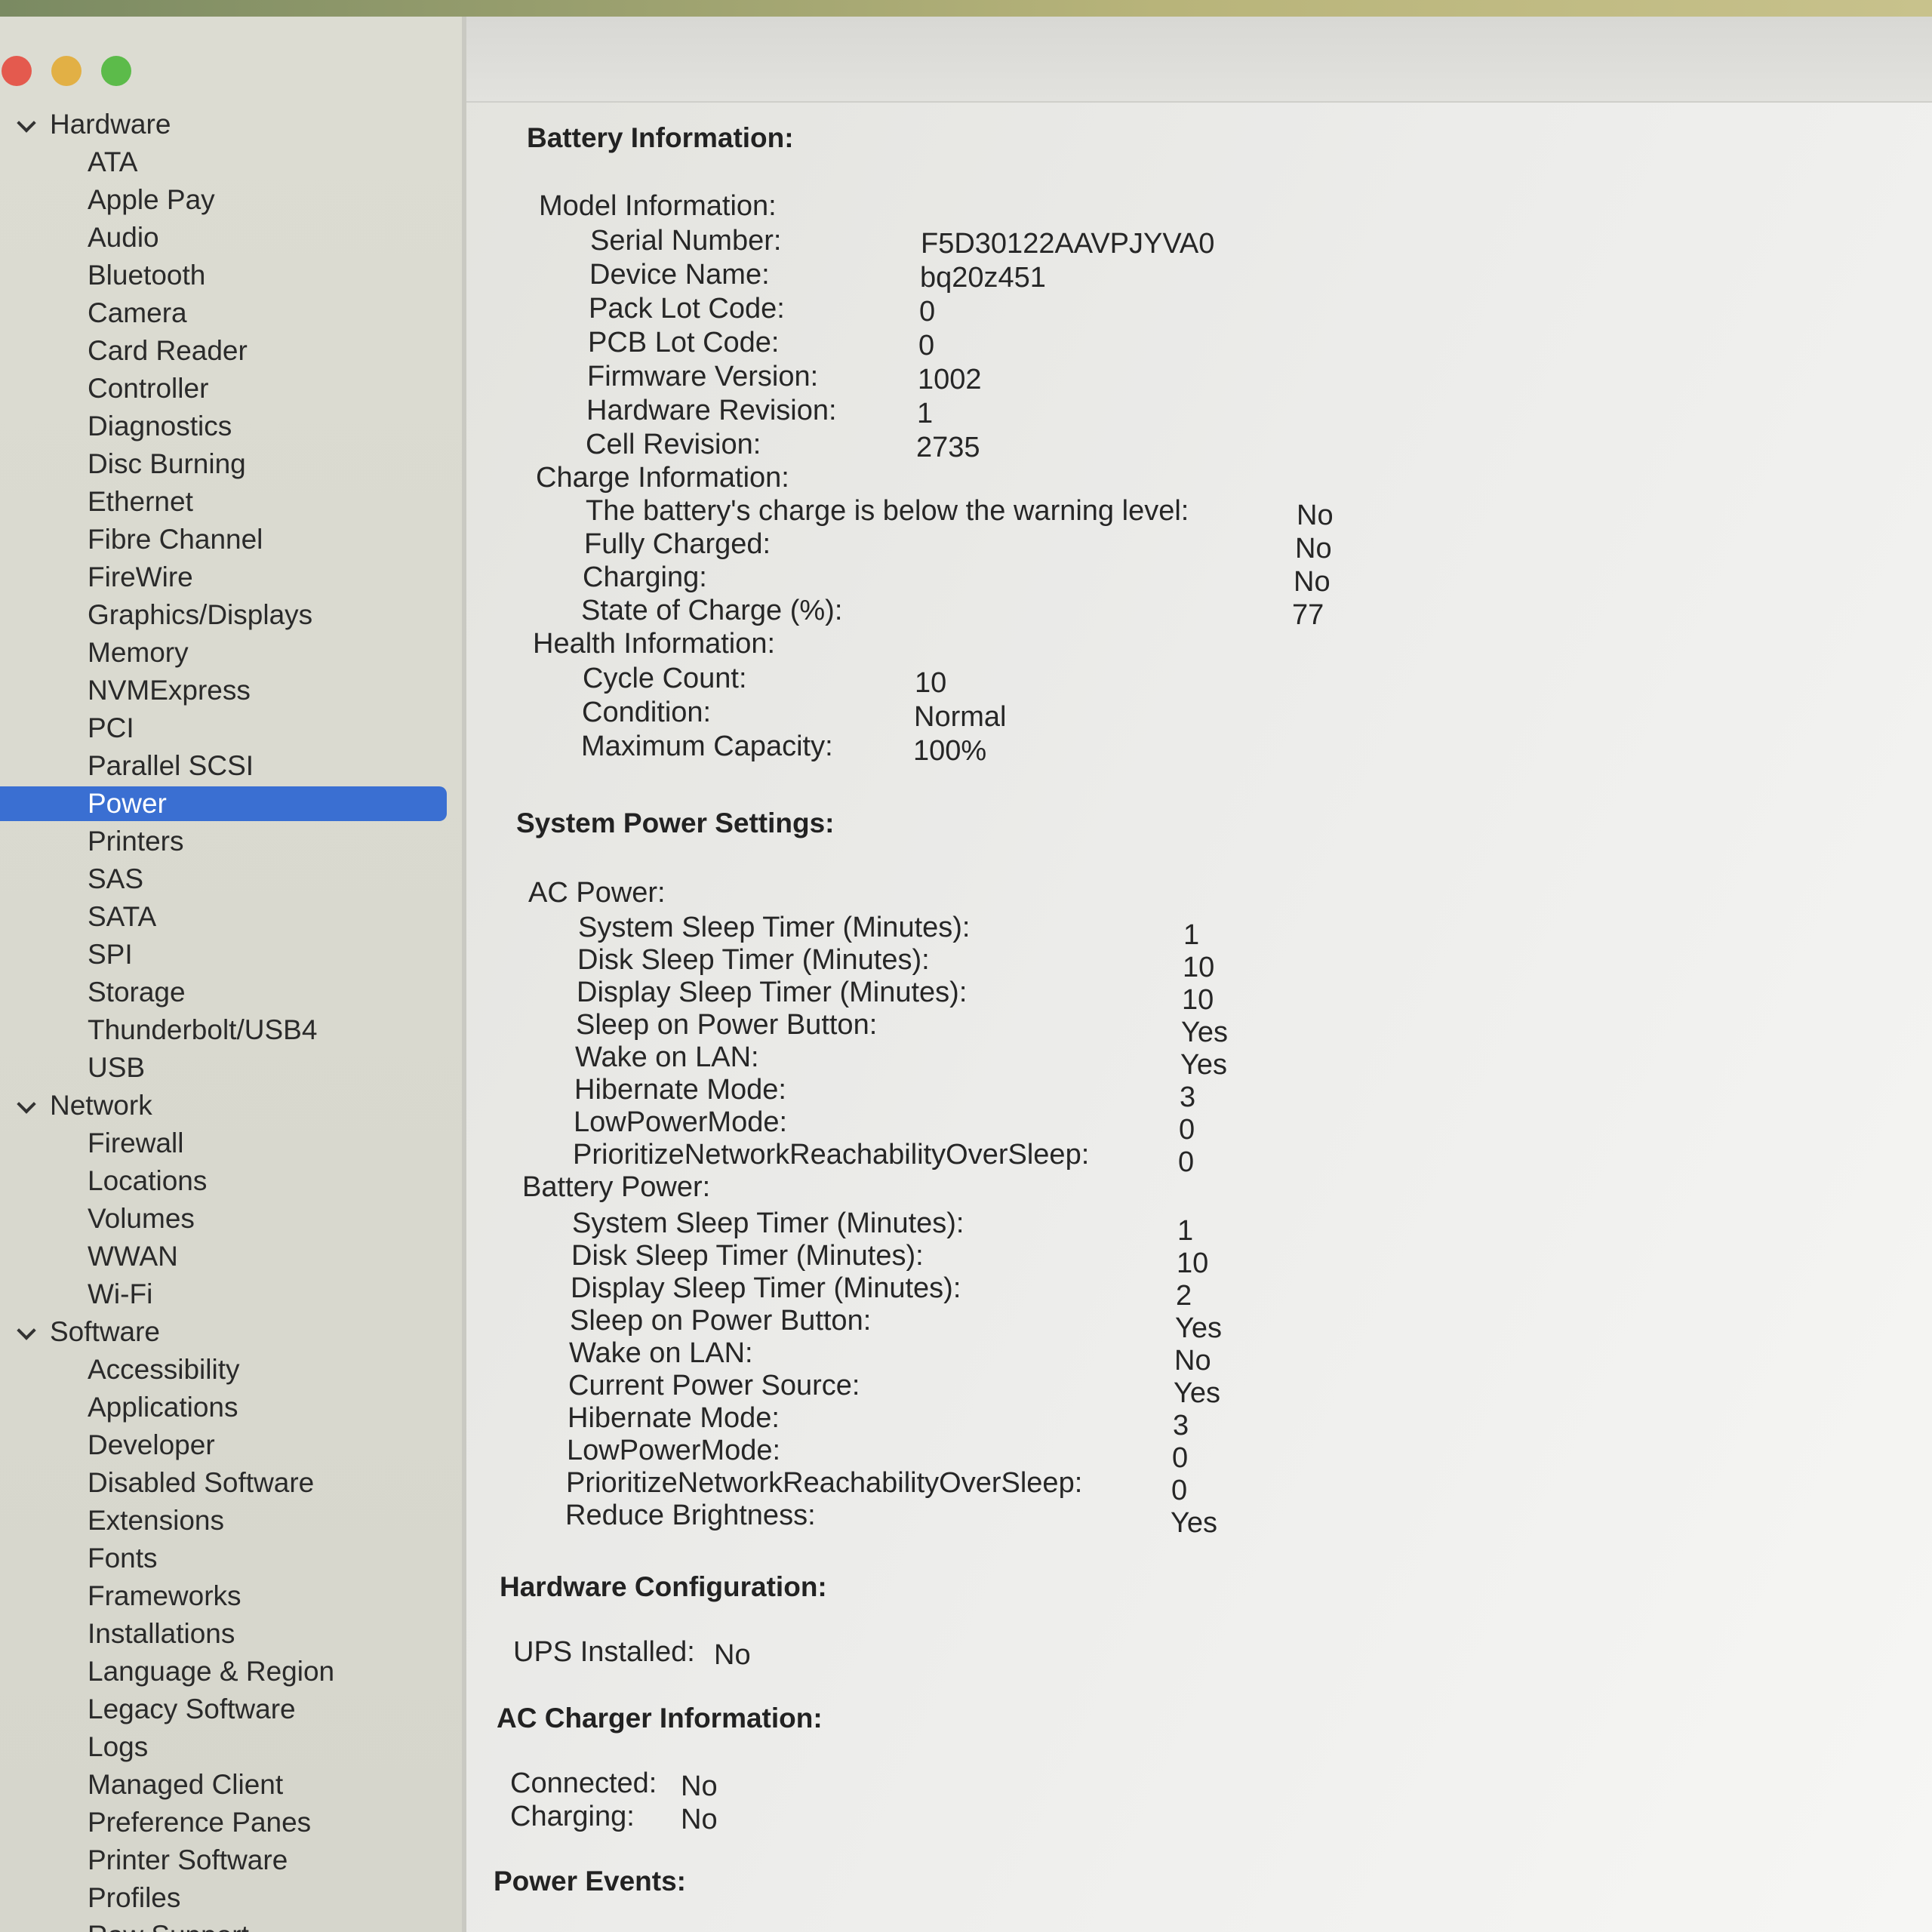  I want to click on model-info-value: 0, so click(926, 345).